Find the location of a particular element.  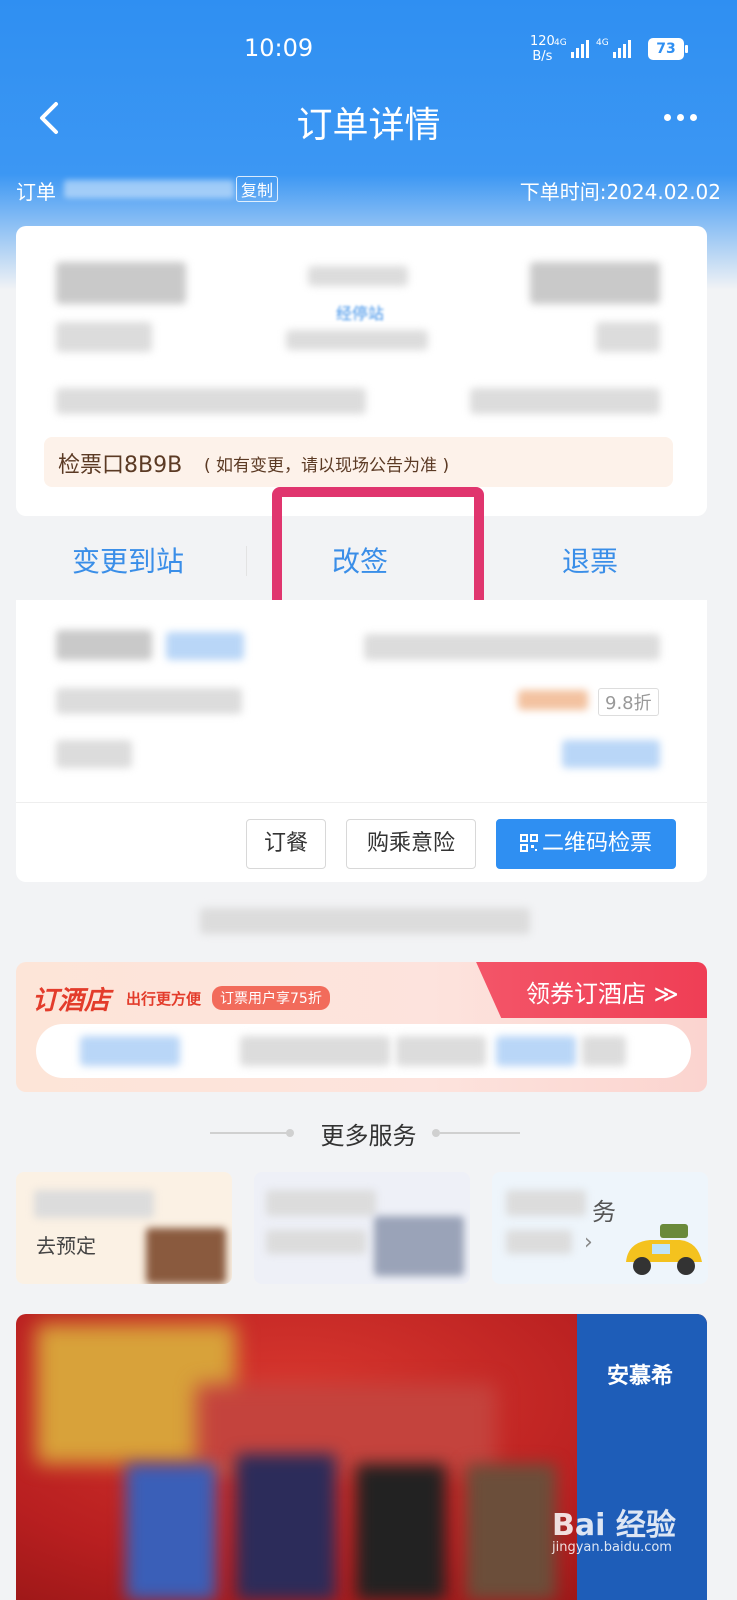

page-title: 订单详情 is located at coordinates (368, 125).